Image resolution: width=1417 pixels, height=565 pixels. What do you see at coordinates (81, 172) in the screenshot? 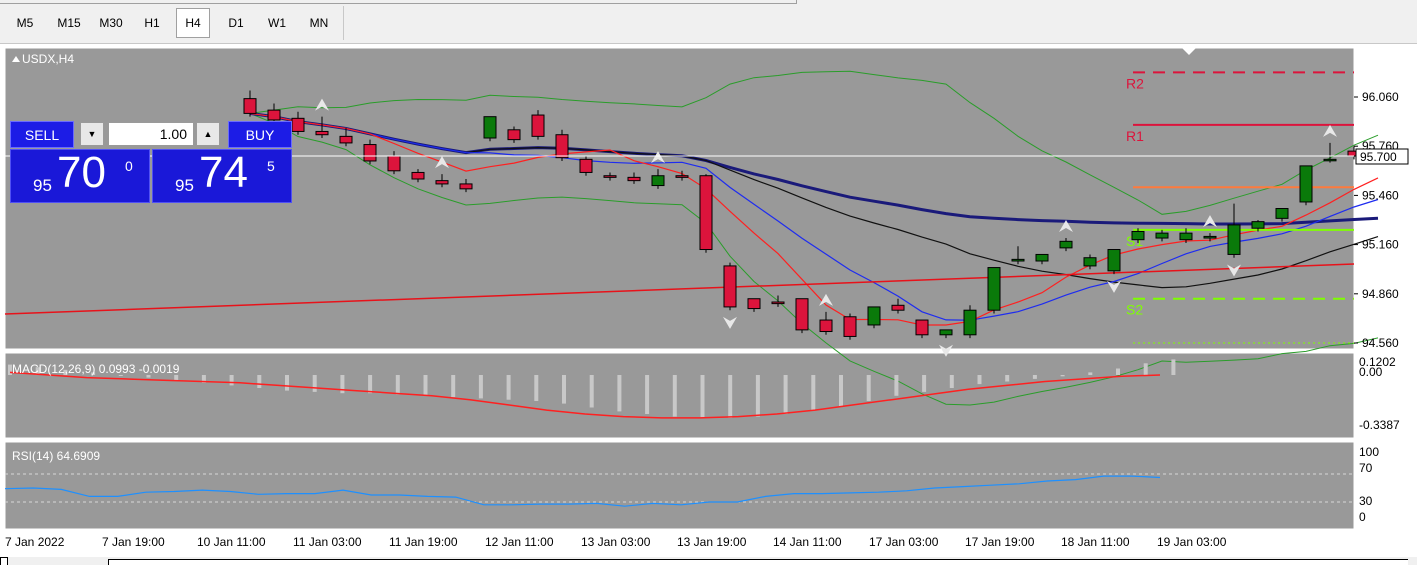
I see `sell-price-main: 70` at bounding box center [81, 172].